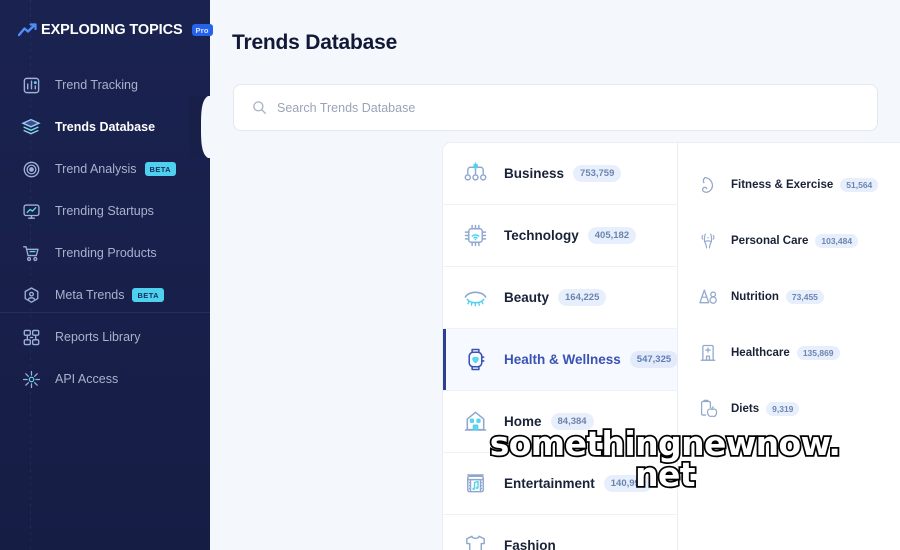 The image size is (900, 550). What do you see at coordinates (259, 107) in the screenshot?
I see `search-icon` at bounding box center [259, 107].